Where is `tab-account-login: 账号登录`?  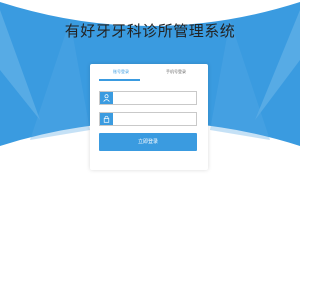 tab-account-login: 账号登录 is located at coordinates (121, 72).